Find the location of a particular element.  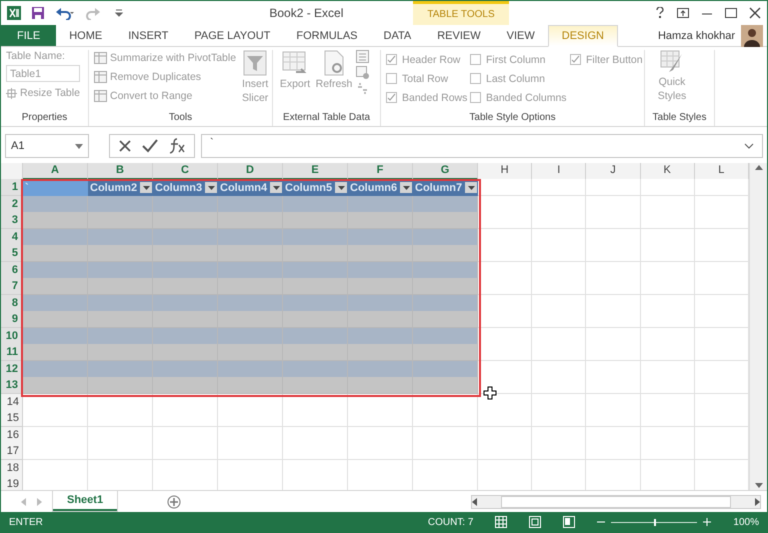

column-header: H is located at coordinates (505, 171).